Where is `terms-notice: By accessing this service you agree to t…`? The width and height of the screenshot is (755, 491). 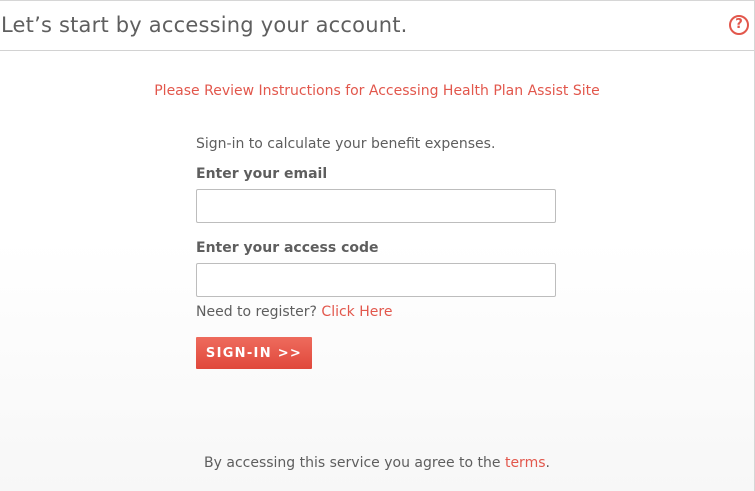
terms-notice: By accessing this service you agree to t… is located at coordinates (377, 463).